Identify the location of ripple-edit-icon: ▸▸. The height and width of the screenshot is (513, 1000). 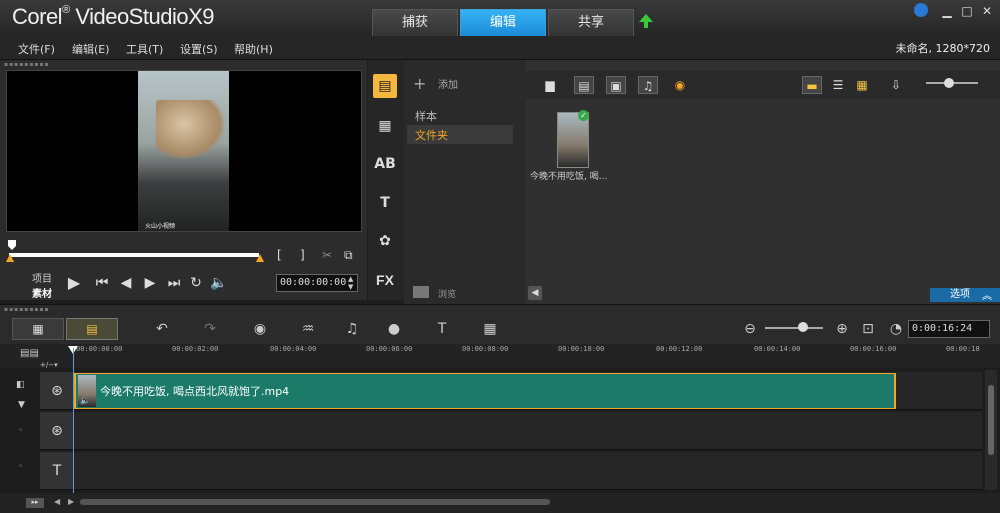
(35, 503).